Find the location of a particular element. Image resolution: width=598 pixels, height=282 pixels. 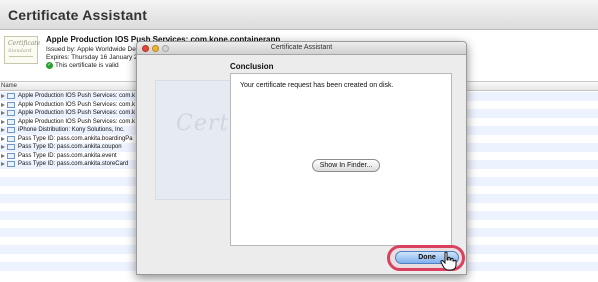

check-icon: ✓ is located at coordinates (49, 65).